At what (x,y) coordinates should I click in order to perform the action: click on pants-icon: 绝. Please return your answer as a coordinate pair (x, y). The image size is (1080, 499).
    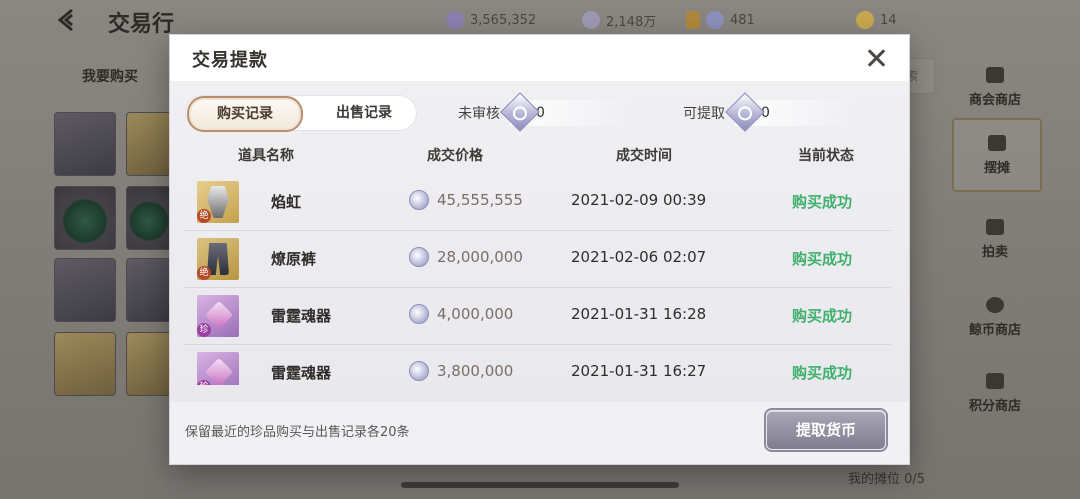
    Looking at the image, I should click on (218, 259).